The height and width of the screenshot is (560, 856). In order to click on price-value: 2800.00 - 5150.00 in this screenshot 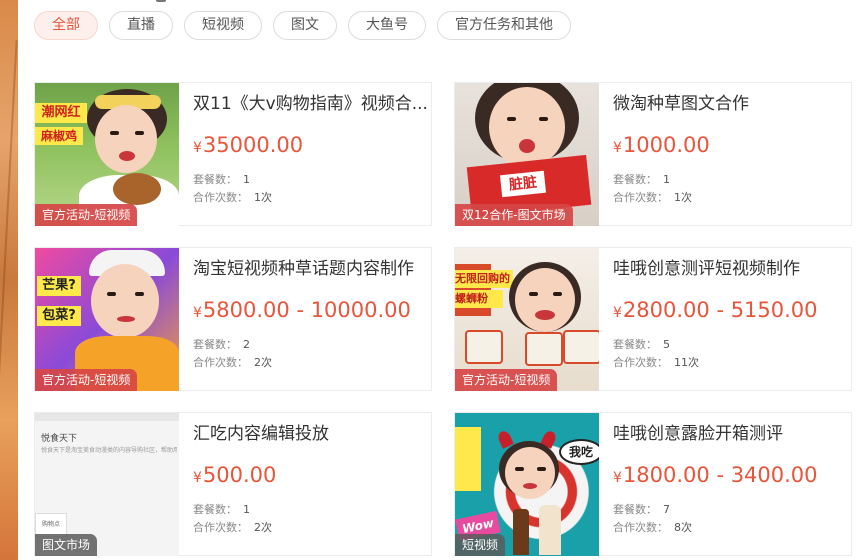, I will do `click(720, 310)`.